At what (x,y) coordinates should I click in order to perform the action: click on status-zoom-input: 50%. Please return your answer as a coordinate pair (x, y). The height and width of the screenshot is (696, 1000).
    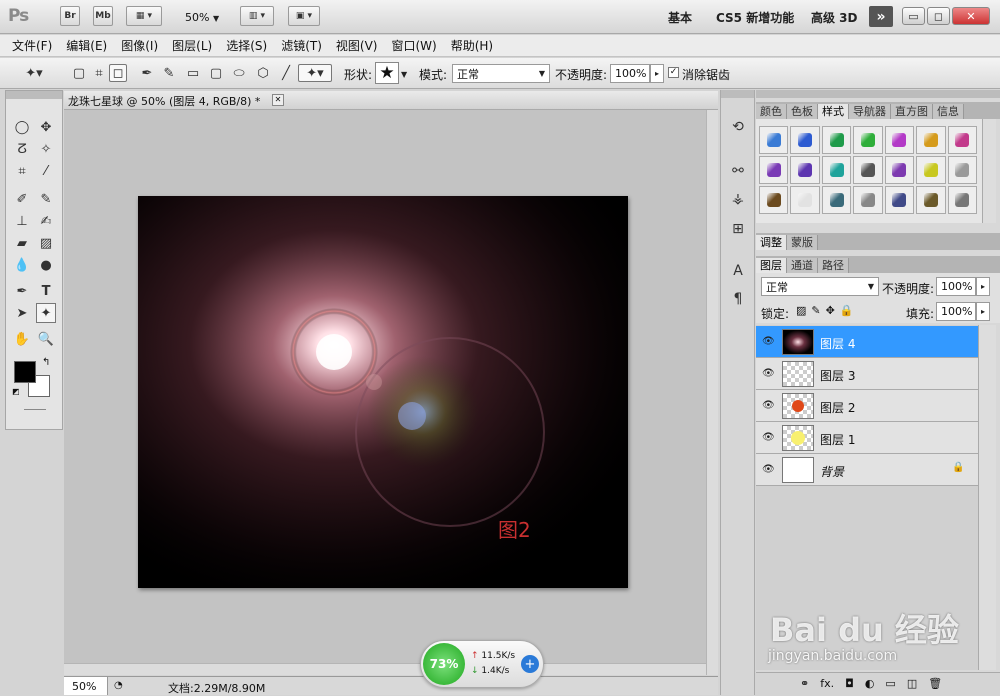
    Looking at the image, I should click on (86, 686).